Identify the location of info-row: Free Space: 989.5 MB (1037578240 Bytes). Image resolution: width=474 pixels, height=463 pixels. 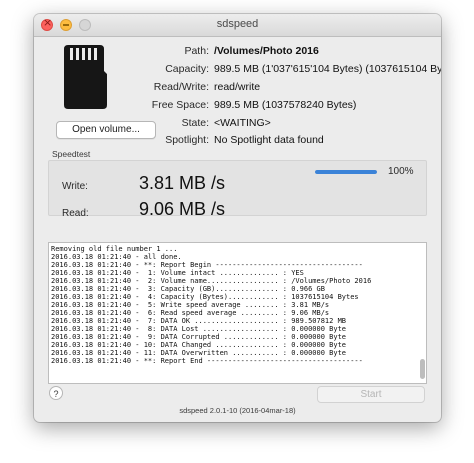
(237, 106).